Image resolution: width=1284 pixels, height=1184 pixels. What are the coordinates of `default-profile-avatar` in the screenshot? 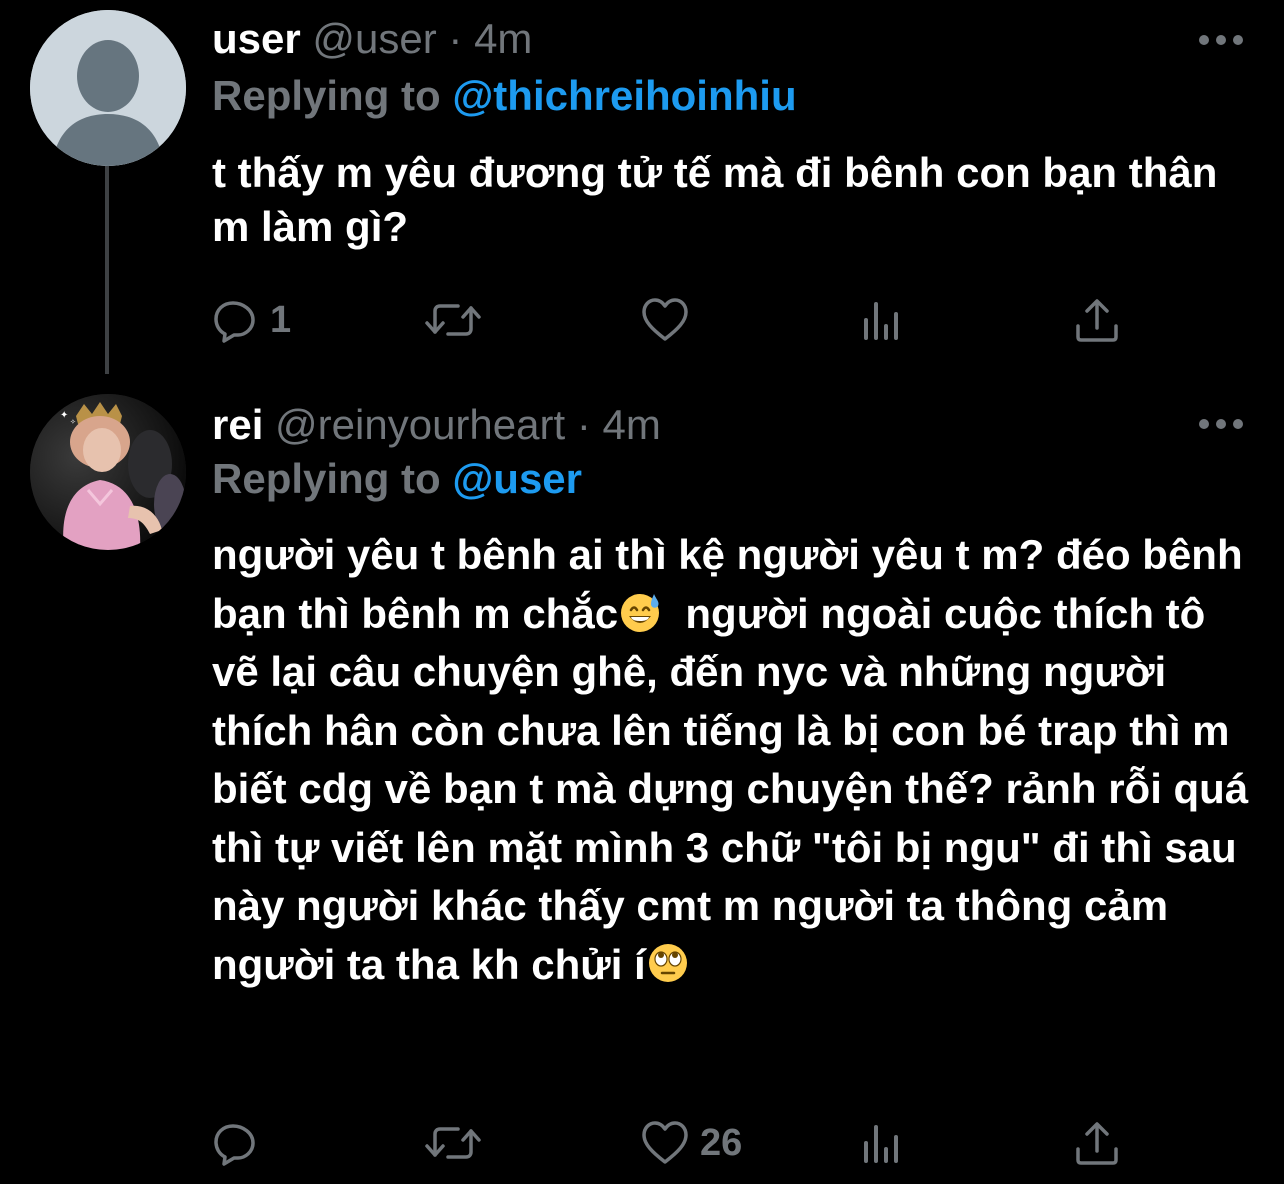 It's located at (108, 88).